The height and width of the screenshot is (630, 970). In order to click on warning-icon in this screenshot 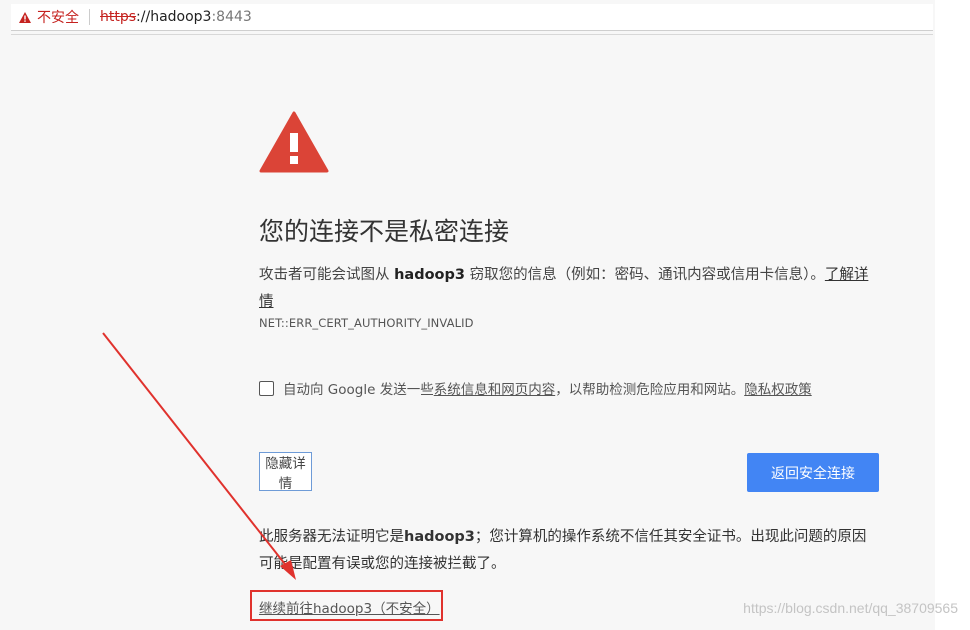, I will do `click(25, 17)`.